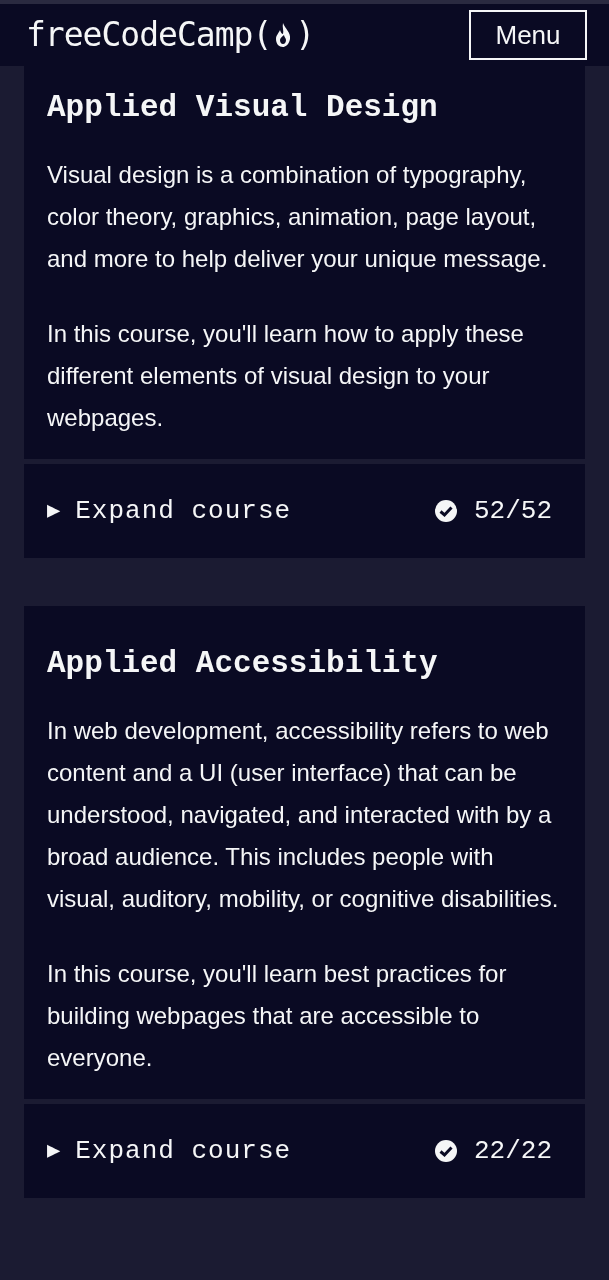  Describe the element at coordinates (528, 35) in the screenshot. I see `menu-button: Menu` at that location.